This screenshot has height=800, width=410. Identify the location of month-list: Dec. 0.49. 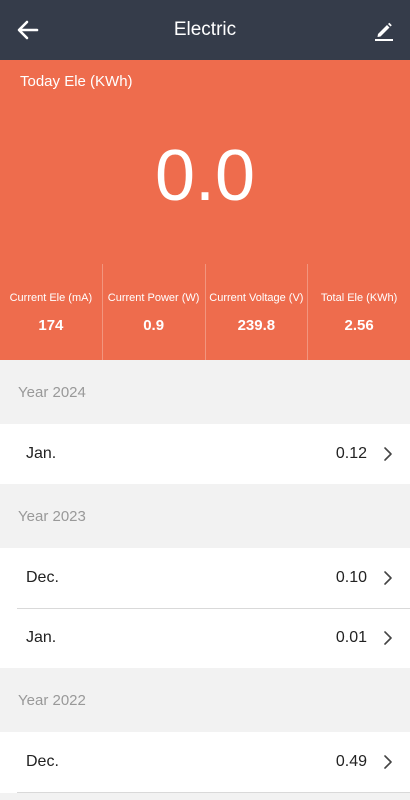
(205, 762).